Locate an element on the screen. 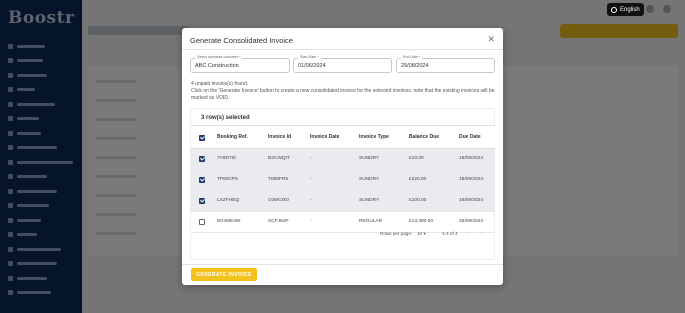 This screenshot has width=685, height=313. table-row: TP60CP6 T068FR5 - SUNDRY £220.00 18/09/2024 is located at coordinates (343, 180).